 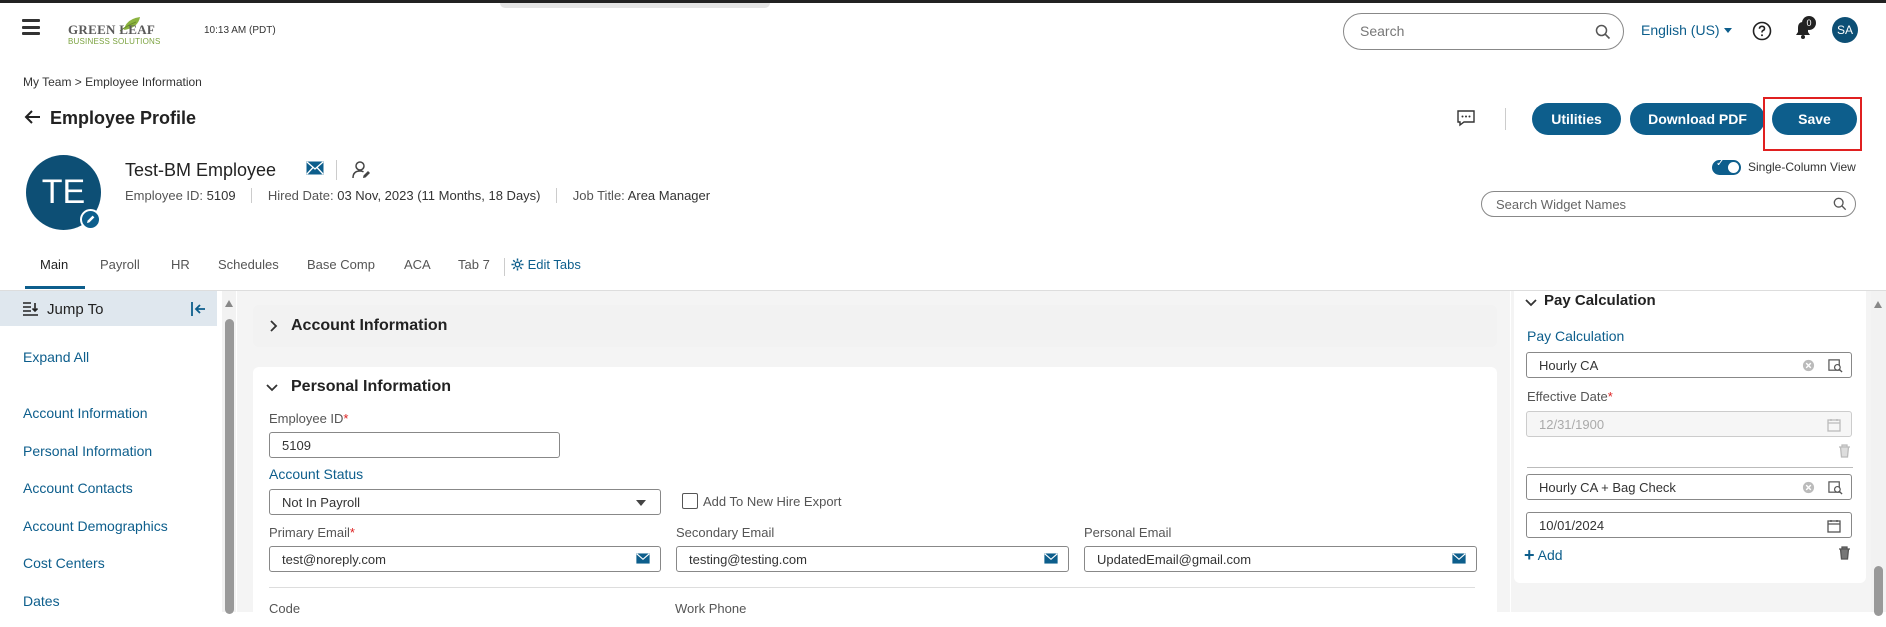 I want to click on active-tab-indicator, so click(x=55, y=287).